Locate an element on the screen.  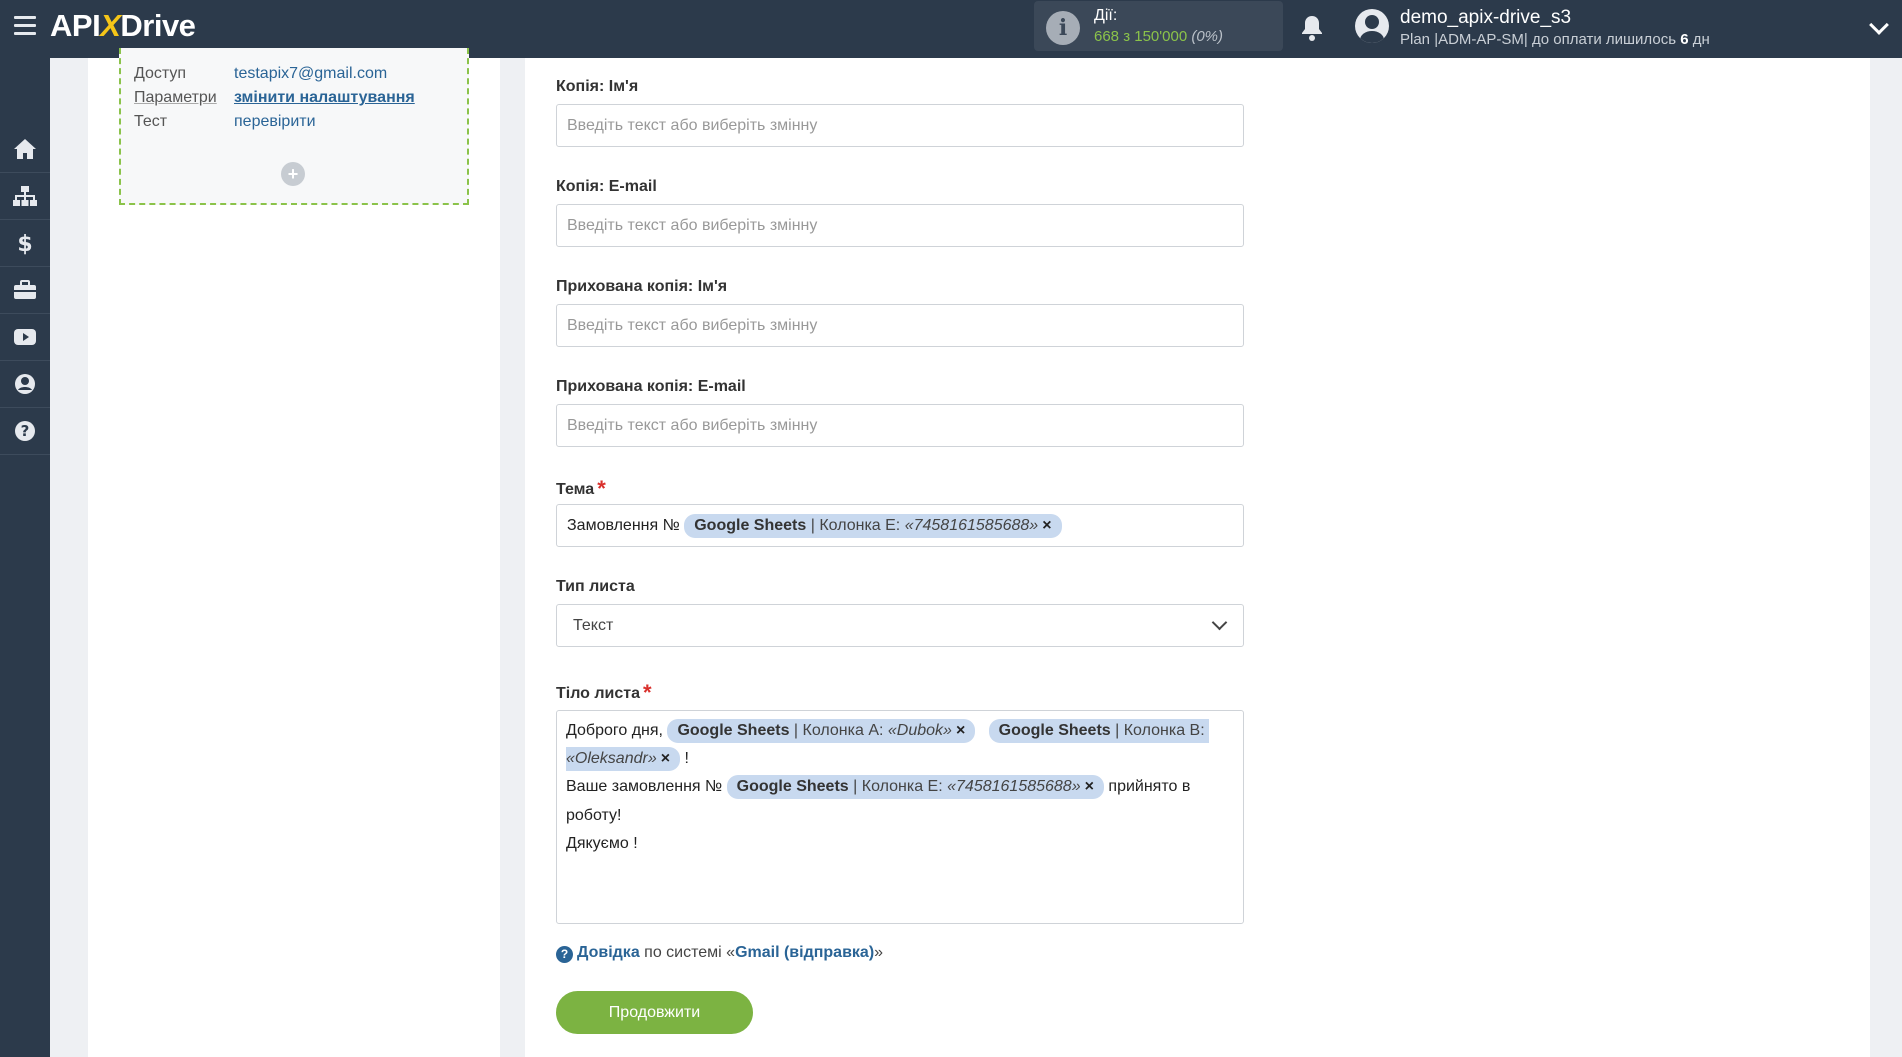
plan-text: Plan |ADM-AP-SM| до оплати лишилось is located at coordinates (1538, 39).